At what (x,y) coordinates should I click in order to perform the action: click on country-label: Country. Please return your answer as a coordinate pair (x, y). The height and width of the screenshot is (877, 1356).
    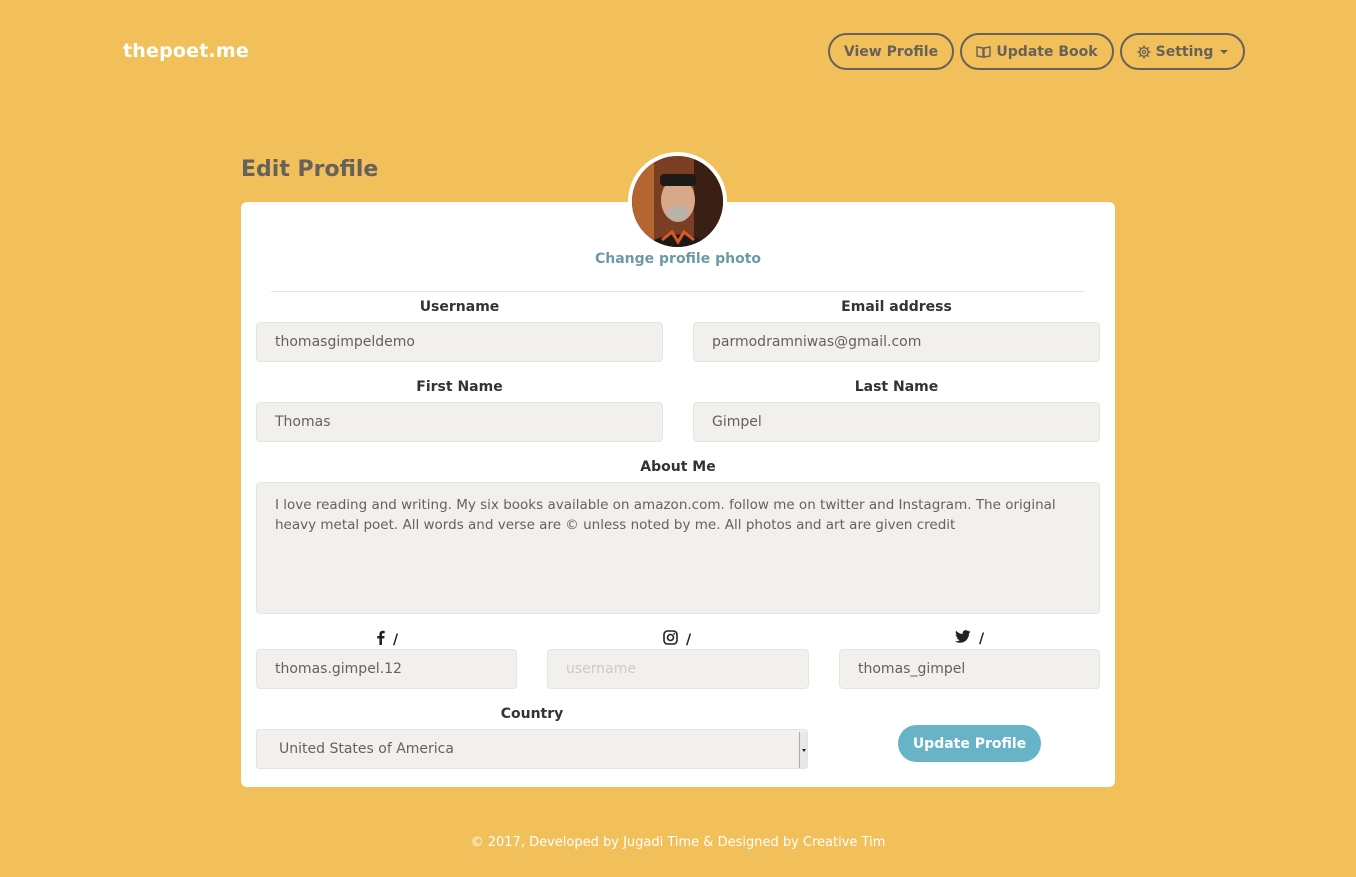
    Looking at the image, I should click on (532, 714).